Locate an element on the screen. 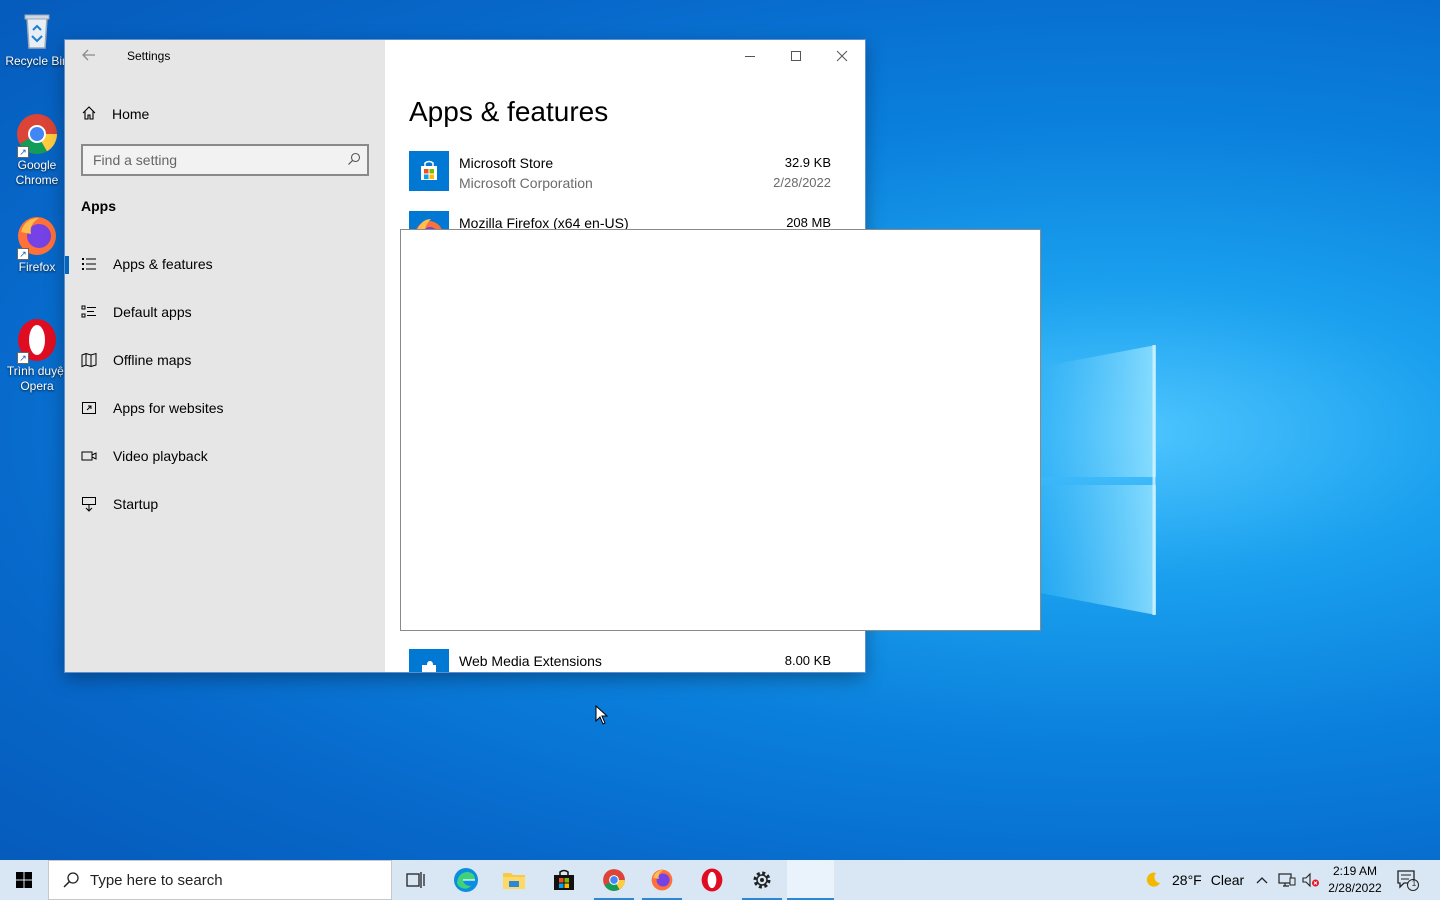  sidebar-item-label: Offline maps is located at coordinates (152, 360).